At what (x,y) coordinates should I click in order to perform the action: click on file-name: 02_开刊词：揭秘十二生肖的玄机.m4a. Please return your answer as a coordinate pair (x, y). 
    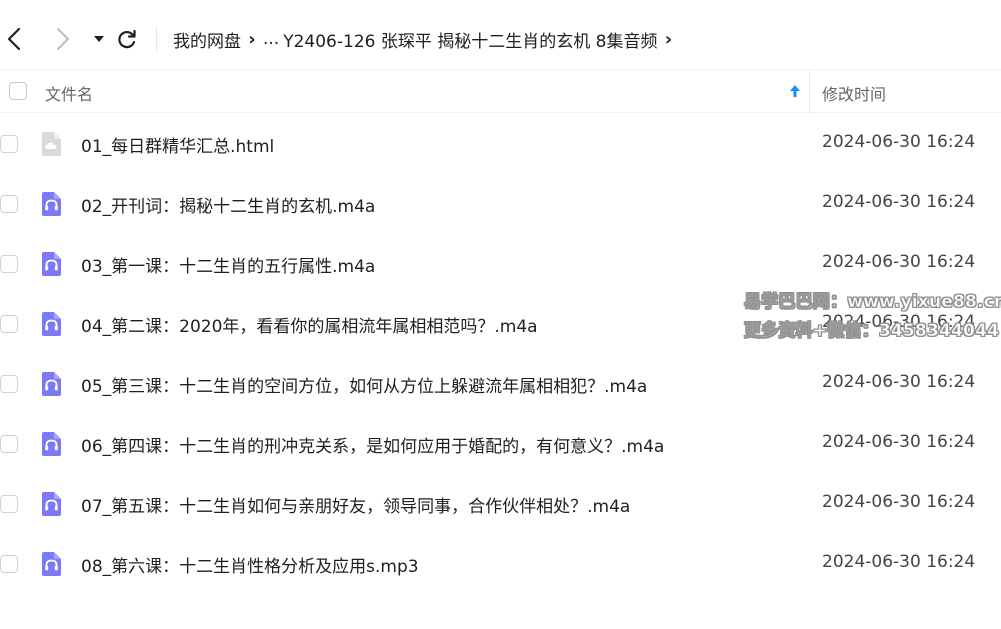
    Looking at the image, I should click on (228, 204).